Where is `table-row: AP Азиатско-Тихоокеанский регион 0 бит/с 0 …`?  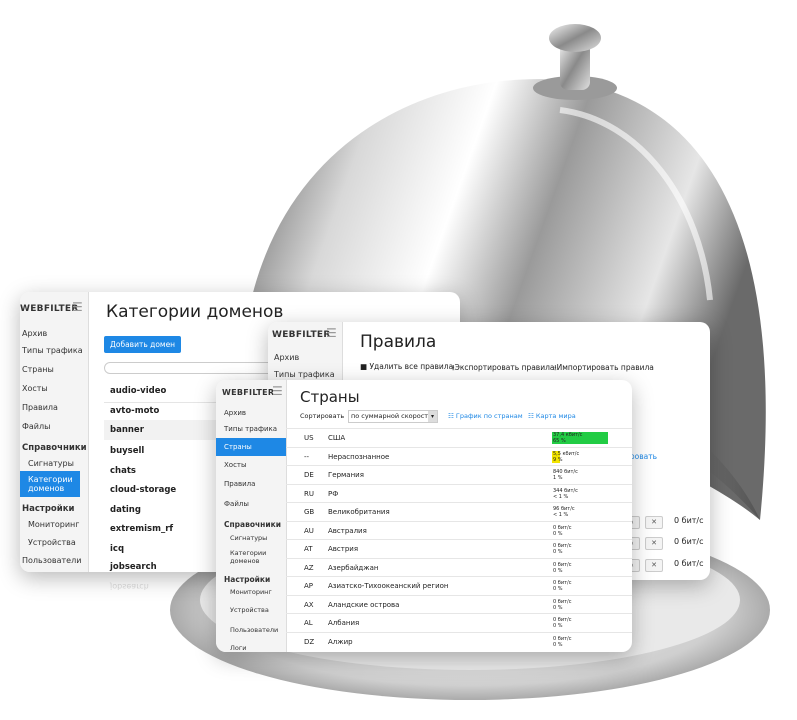 table-row: AP Азиатско-Тихоокеанский регион 0 бит/с 0 … is located at coordinates (459, 586).